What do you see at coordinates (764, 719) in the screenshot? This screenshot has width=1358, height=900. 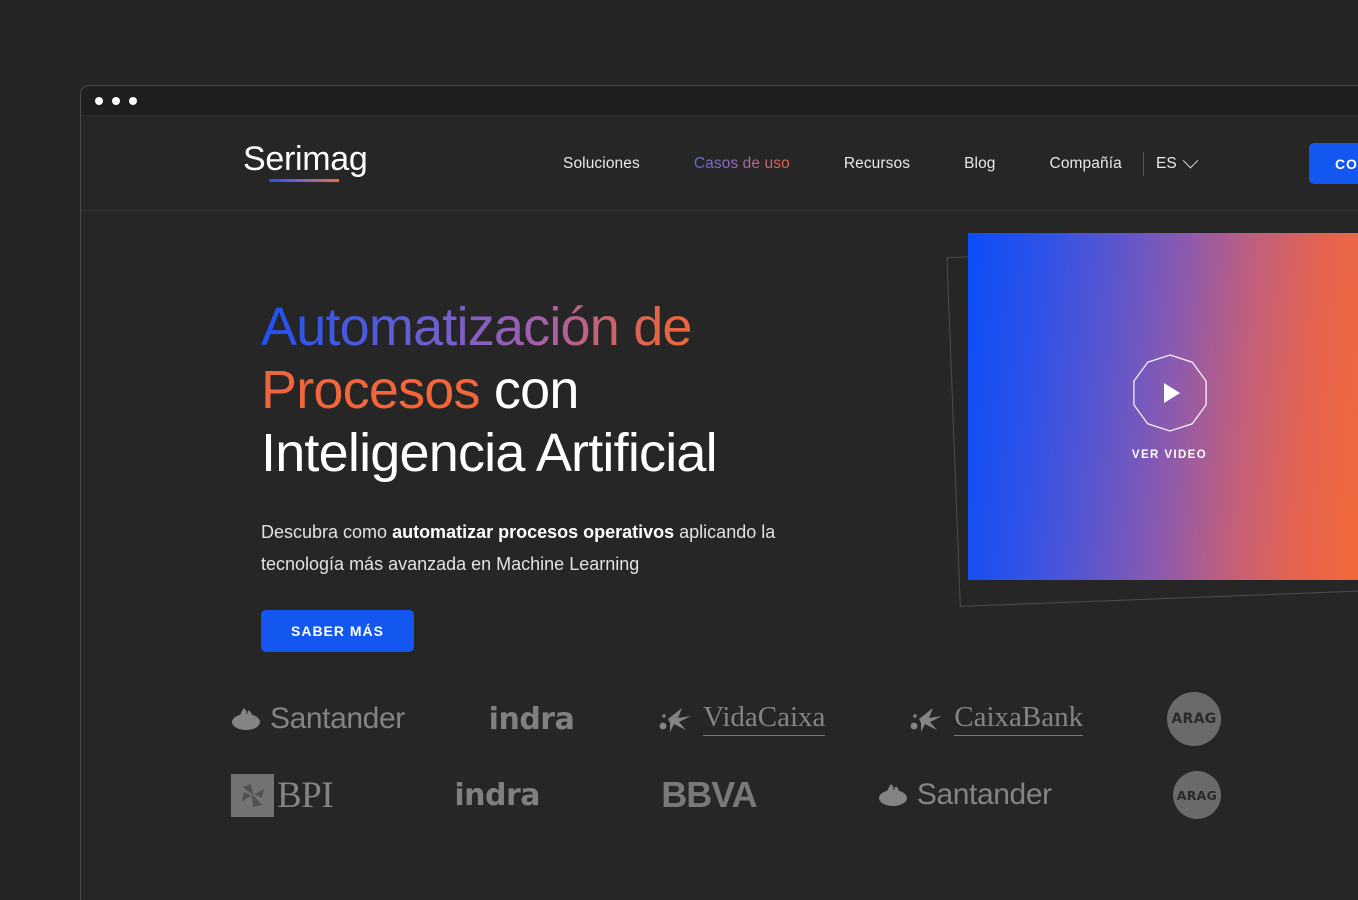 I see `vidacaixa-wordmark: VidaCaixa` at bounding box center [764, 719].